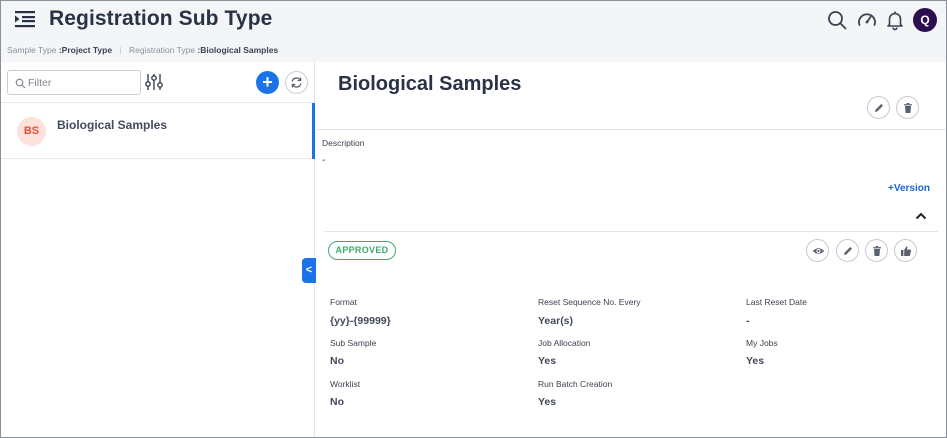 The height and width of the screenshot is (438, 947). What do you see at coordinates (154, 82) in the screenshot?
I see `filter-settings-icon` at bounding box center [154, 82].